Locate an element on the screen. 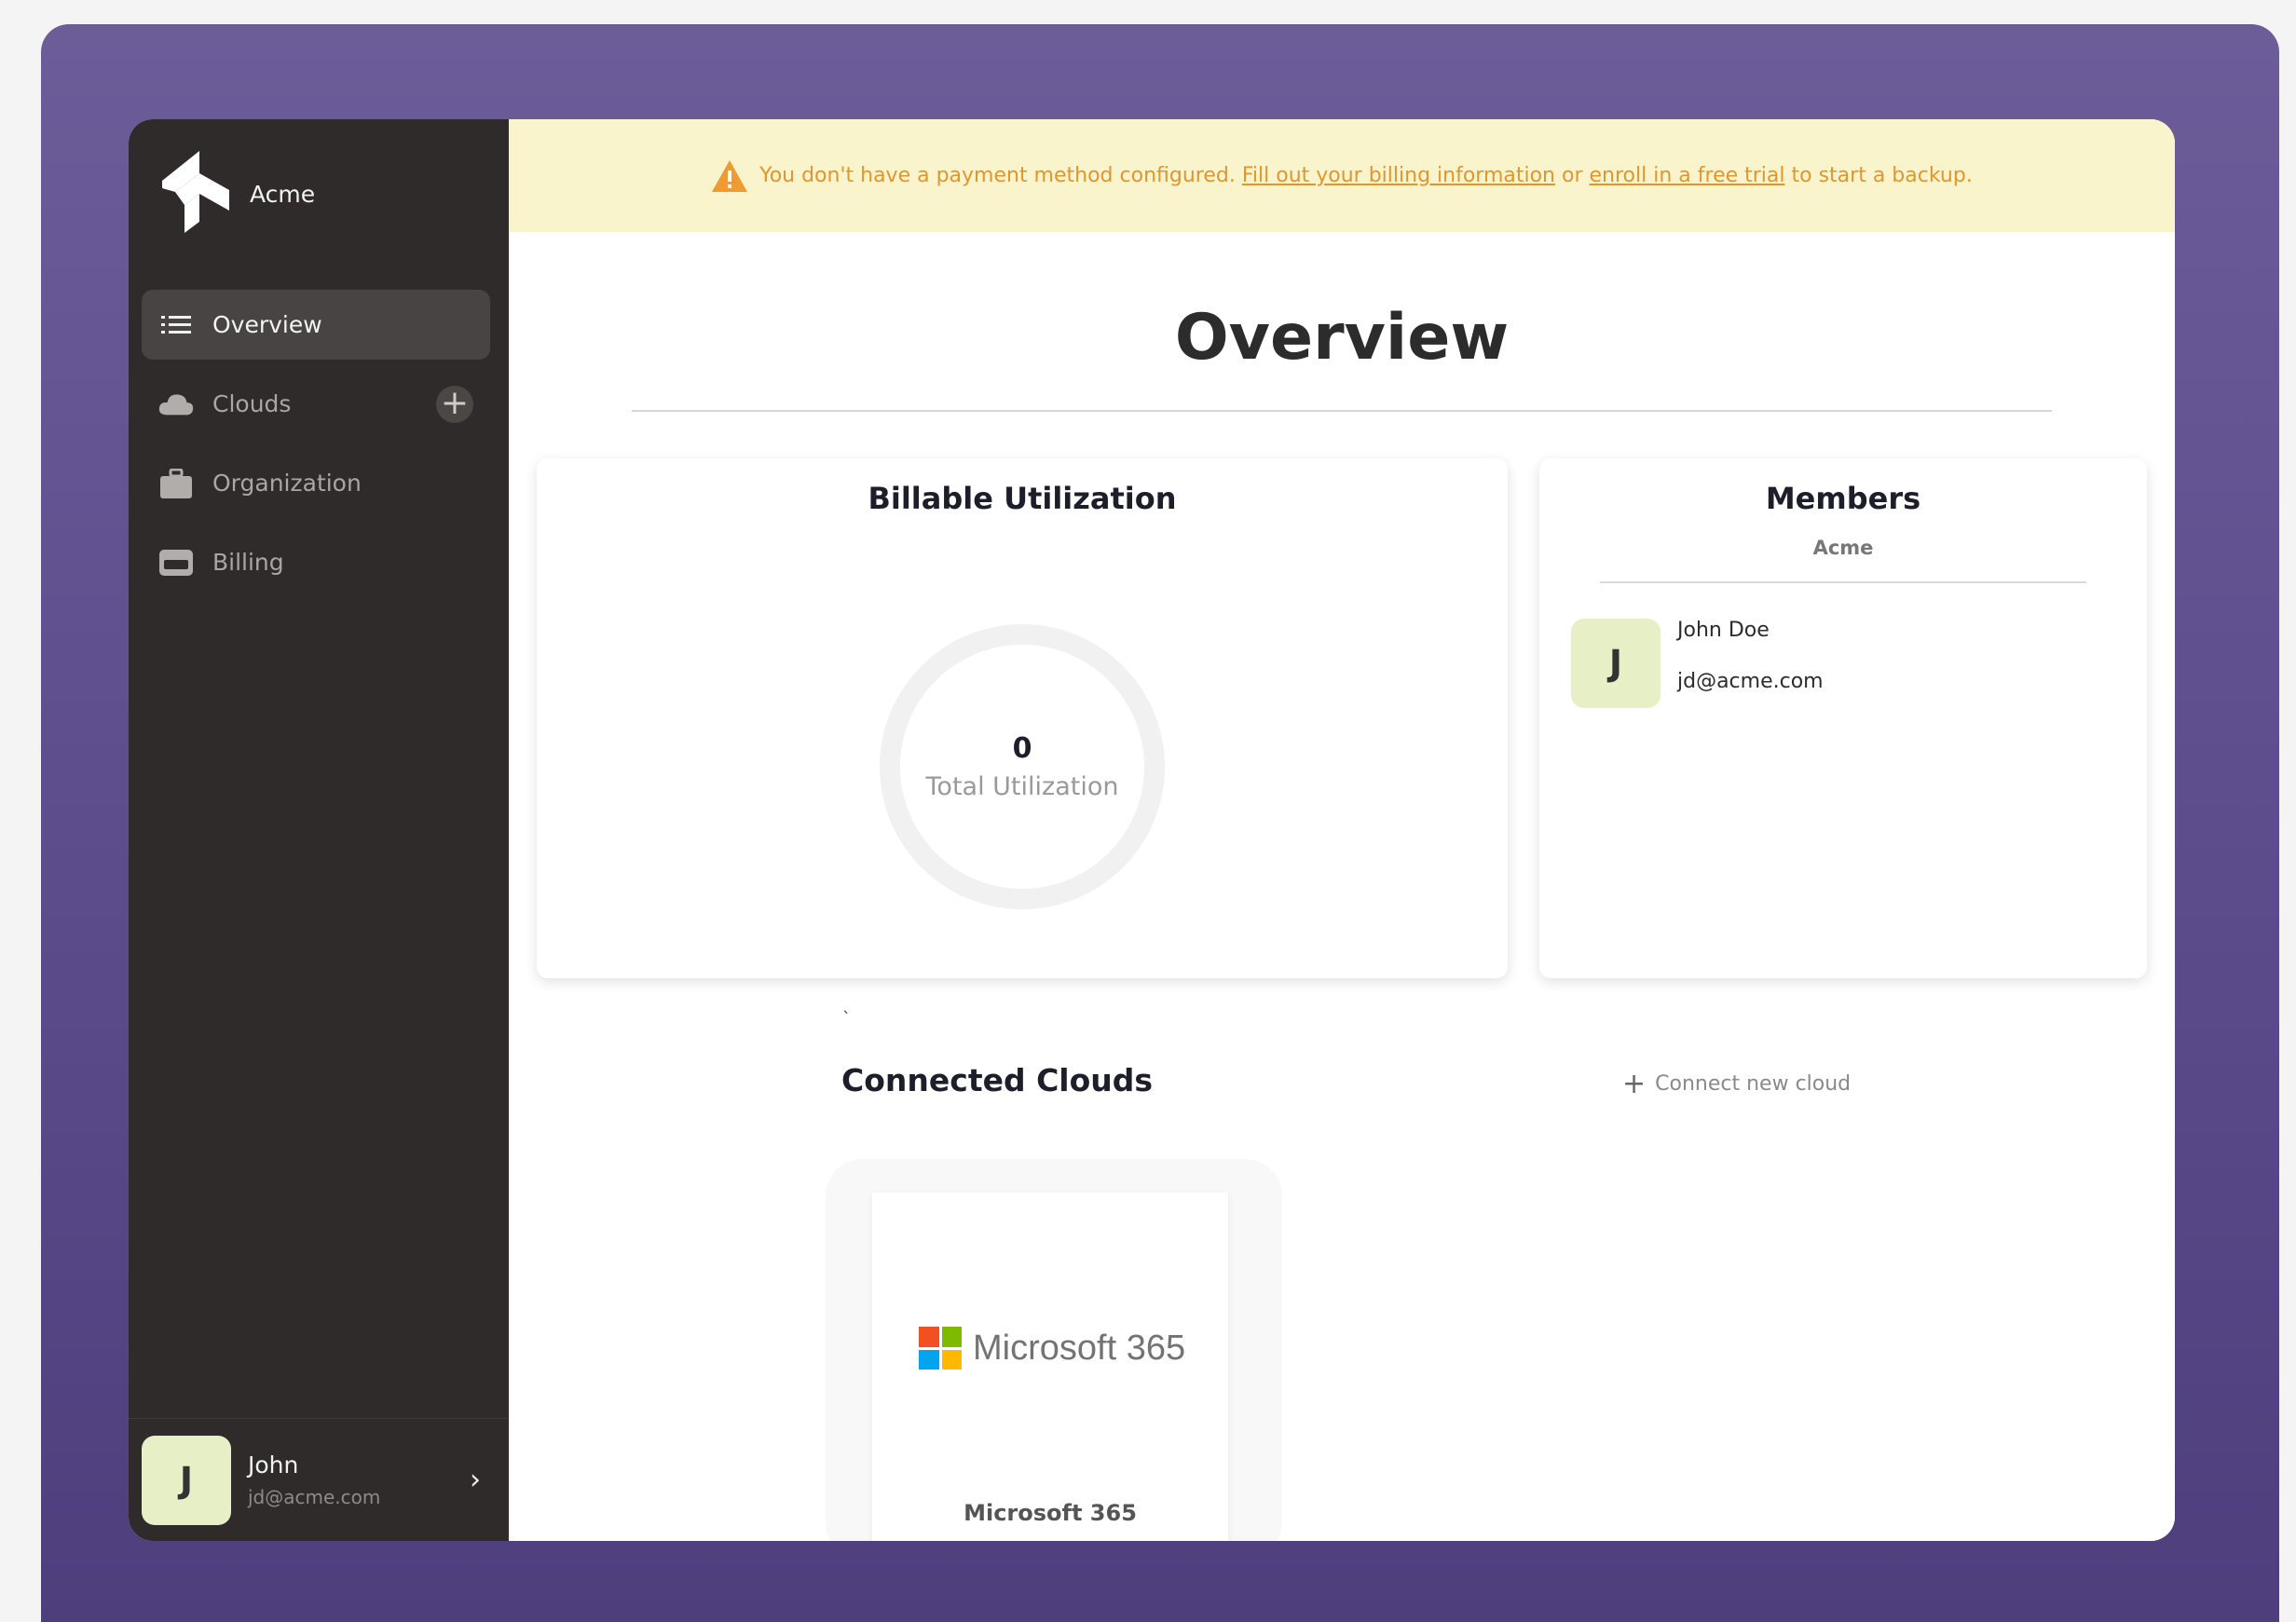 This screenshot has height=1622, width=2296. sidebar-item-label: Billing is located at coordinates (248, 562).